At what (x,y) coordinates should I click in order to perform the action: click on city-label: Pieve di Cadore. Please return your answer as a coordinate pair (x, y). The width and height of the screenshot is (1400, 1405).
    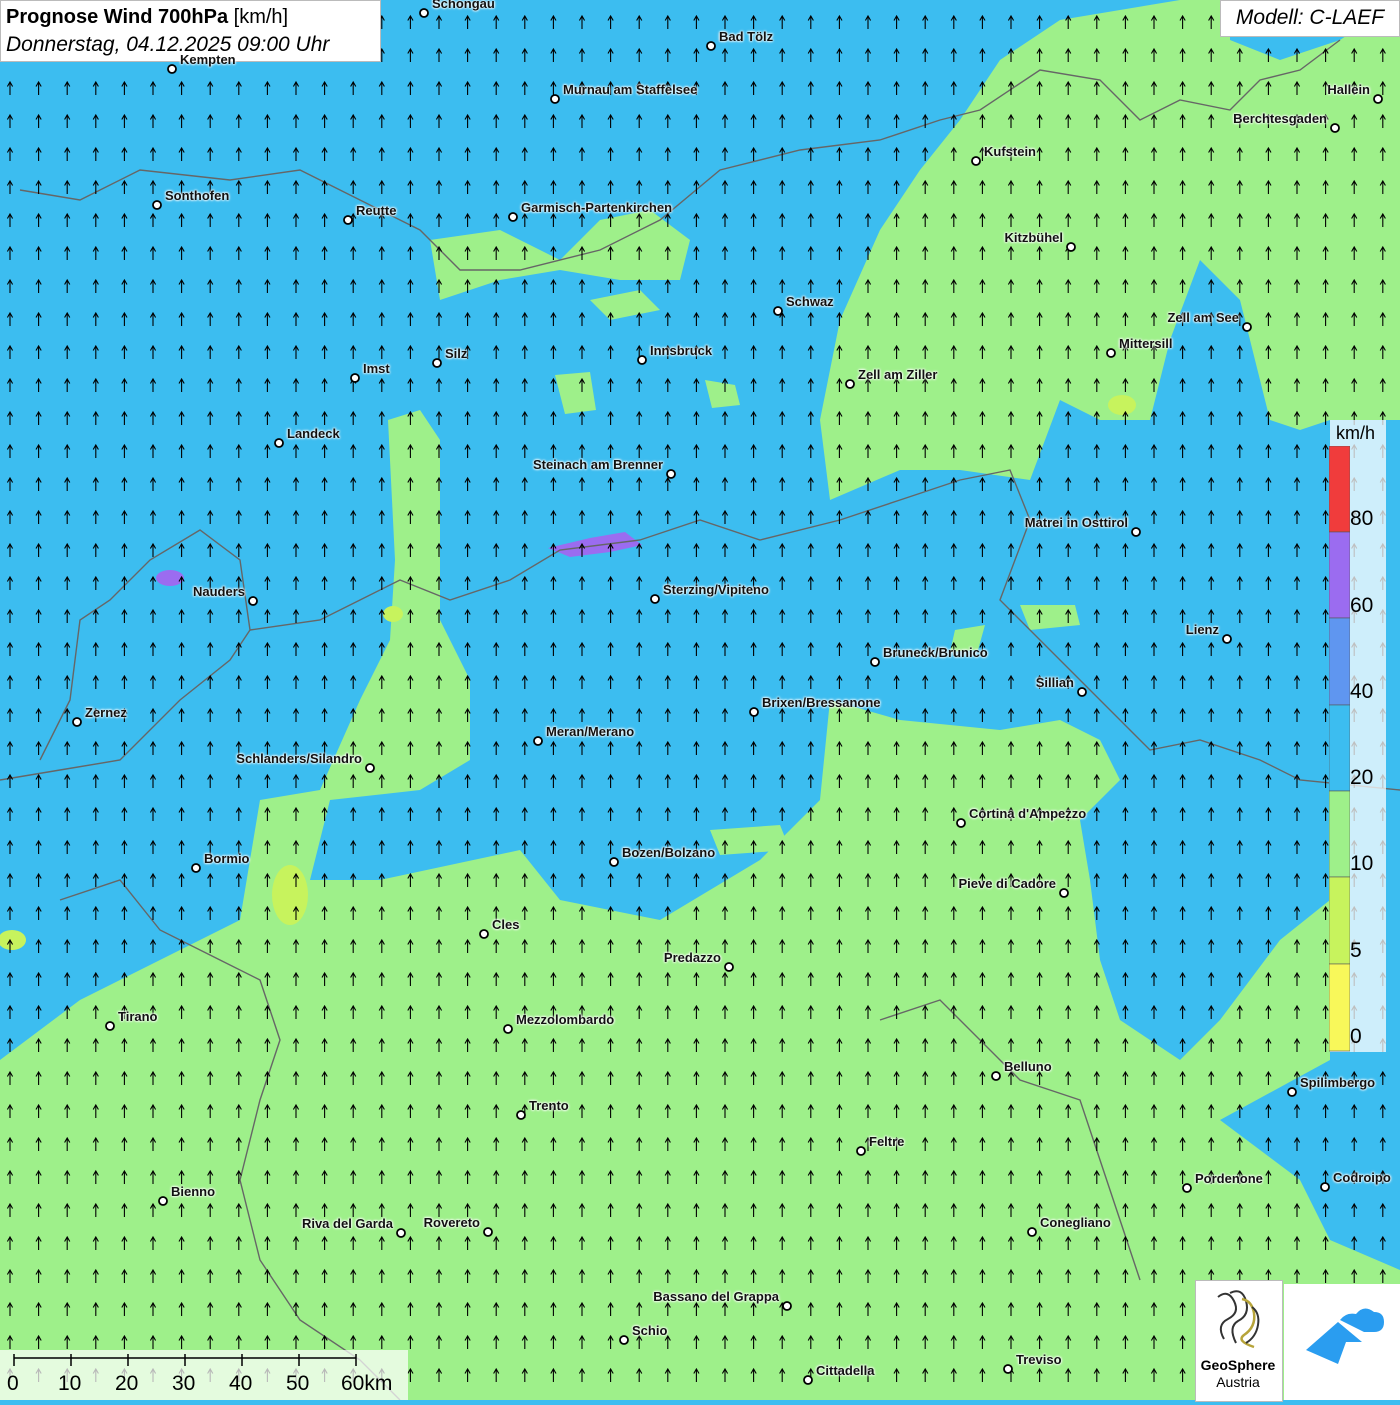
    Looking at the image, I should click on (1007, 883).